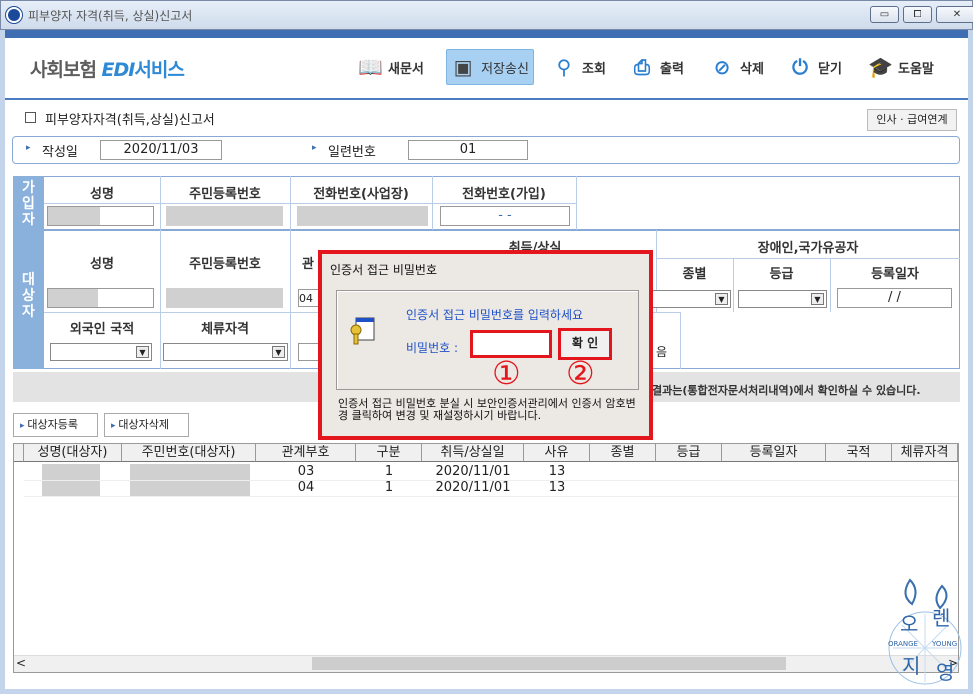 The height and width of the screenshot is (694, 973). What do you see at coordinates (224, 298) in the screenshot?
I see `dependent-rrn-input` at bounding box center [224, 298].